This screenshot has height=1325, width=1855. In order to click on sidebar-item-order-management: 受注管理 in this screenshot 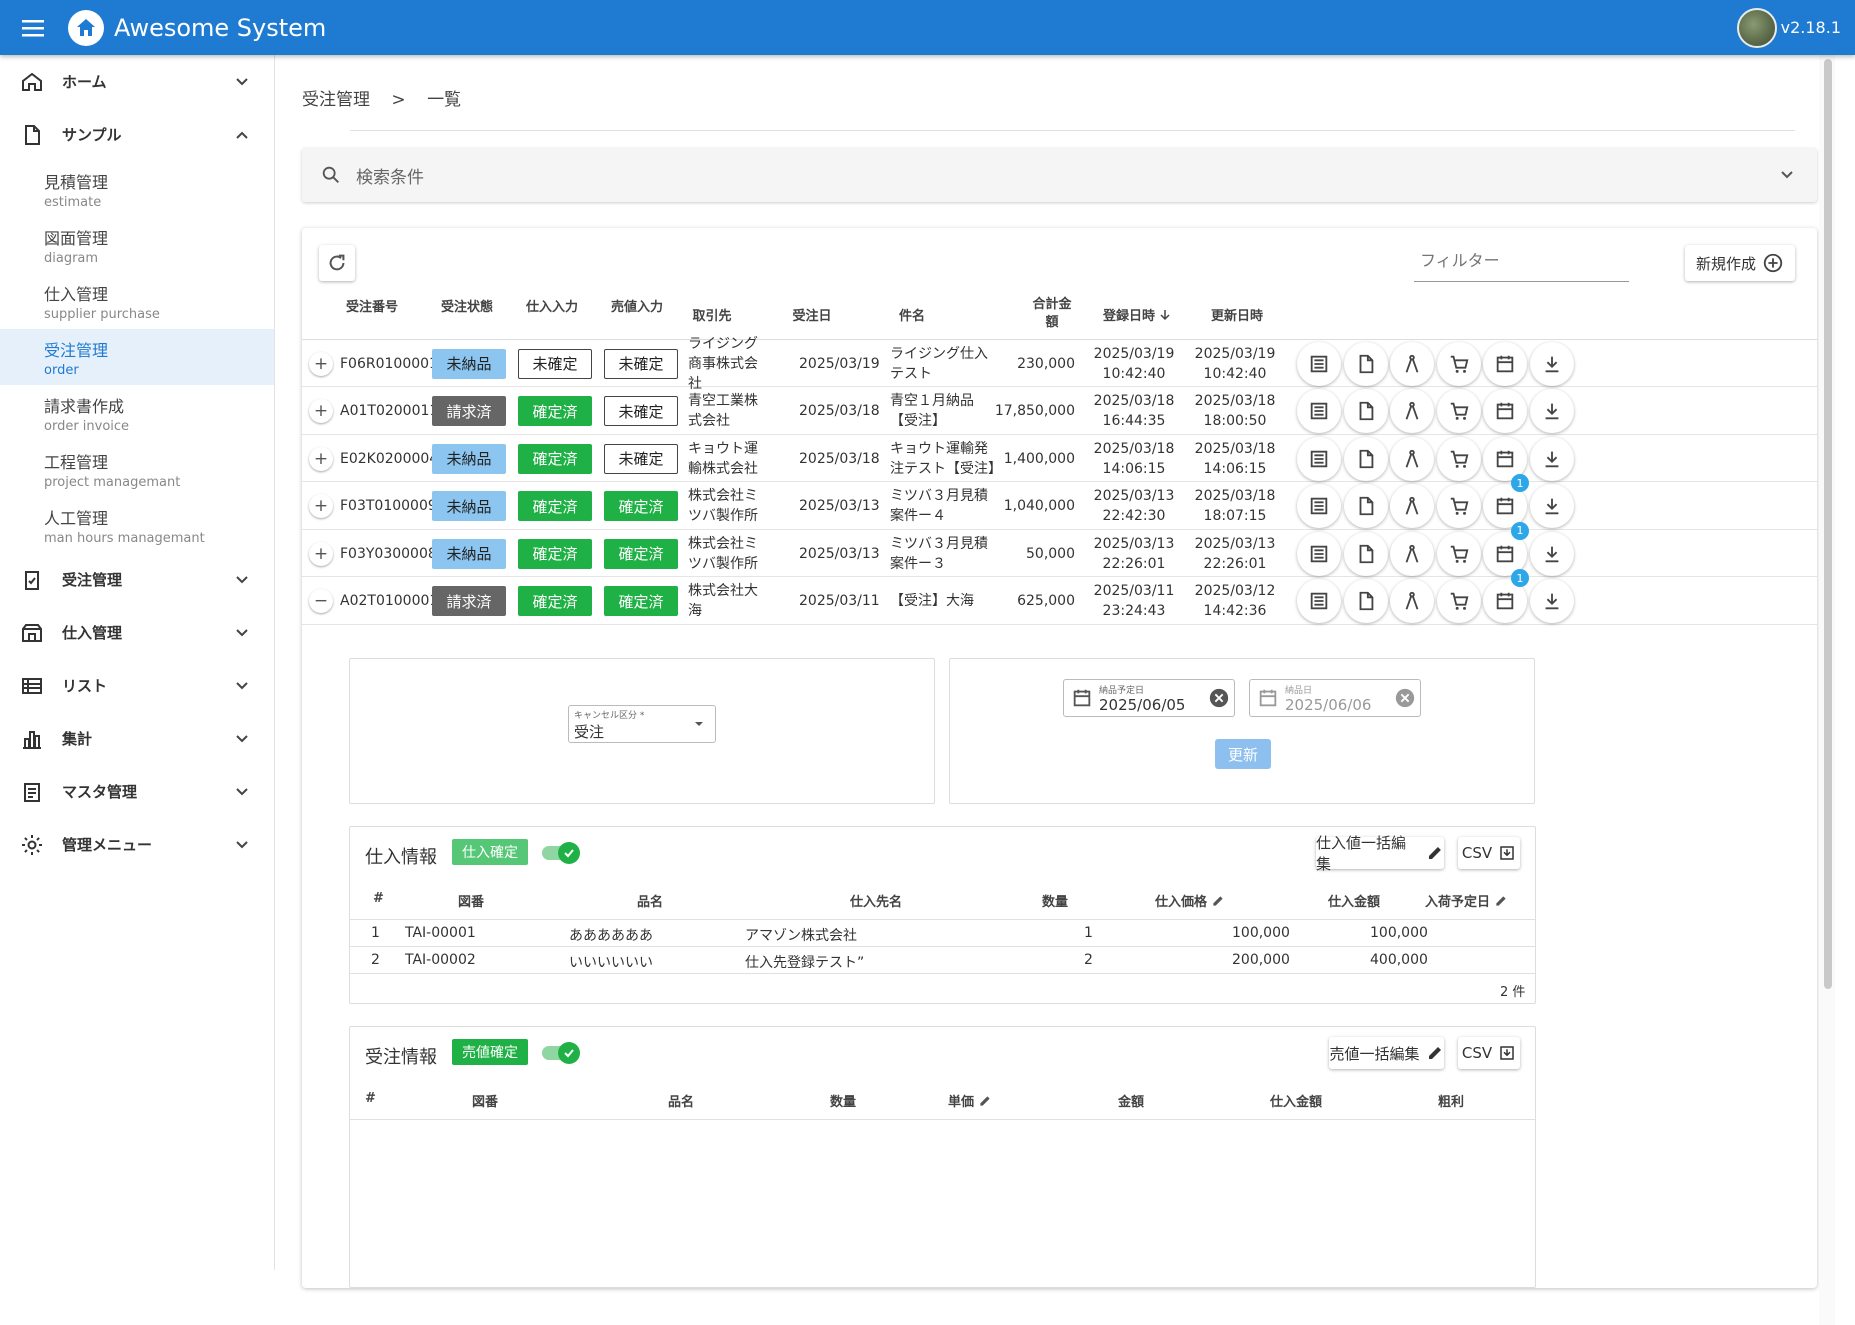, I will do `click(137, 579)`.